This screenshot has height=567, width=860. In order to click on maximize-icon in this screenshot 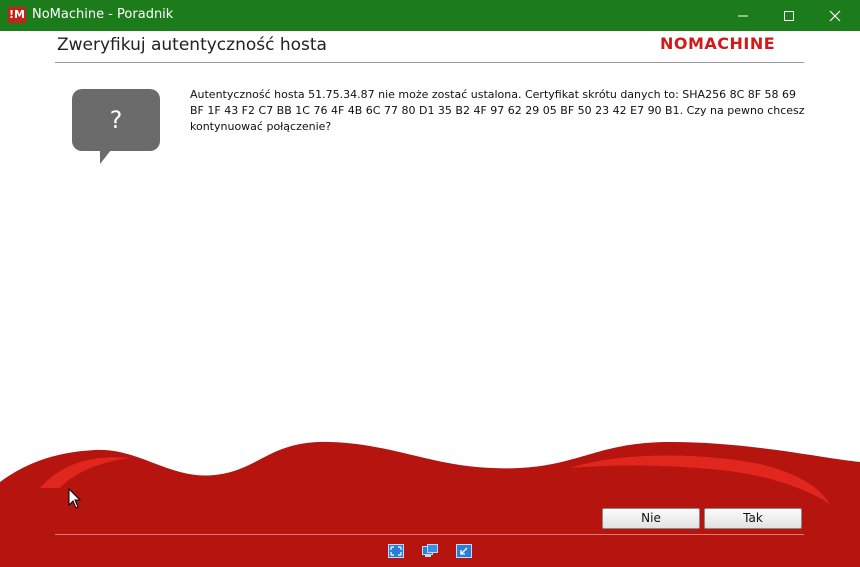, I will do `click(789, 15)`.